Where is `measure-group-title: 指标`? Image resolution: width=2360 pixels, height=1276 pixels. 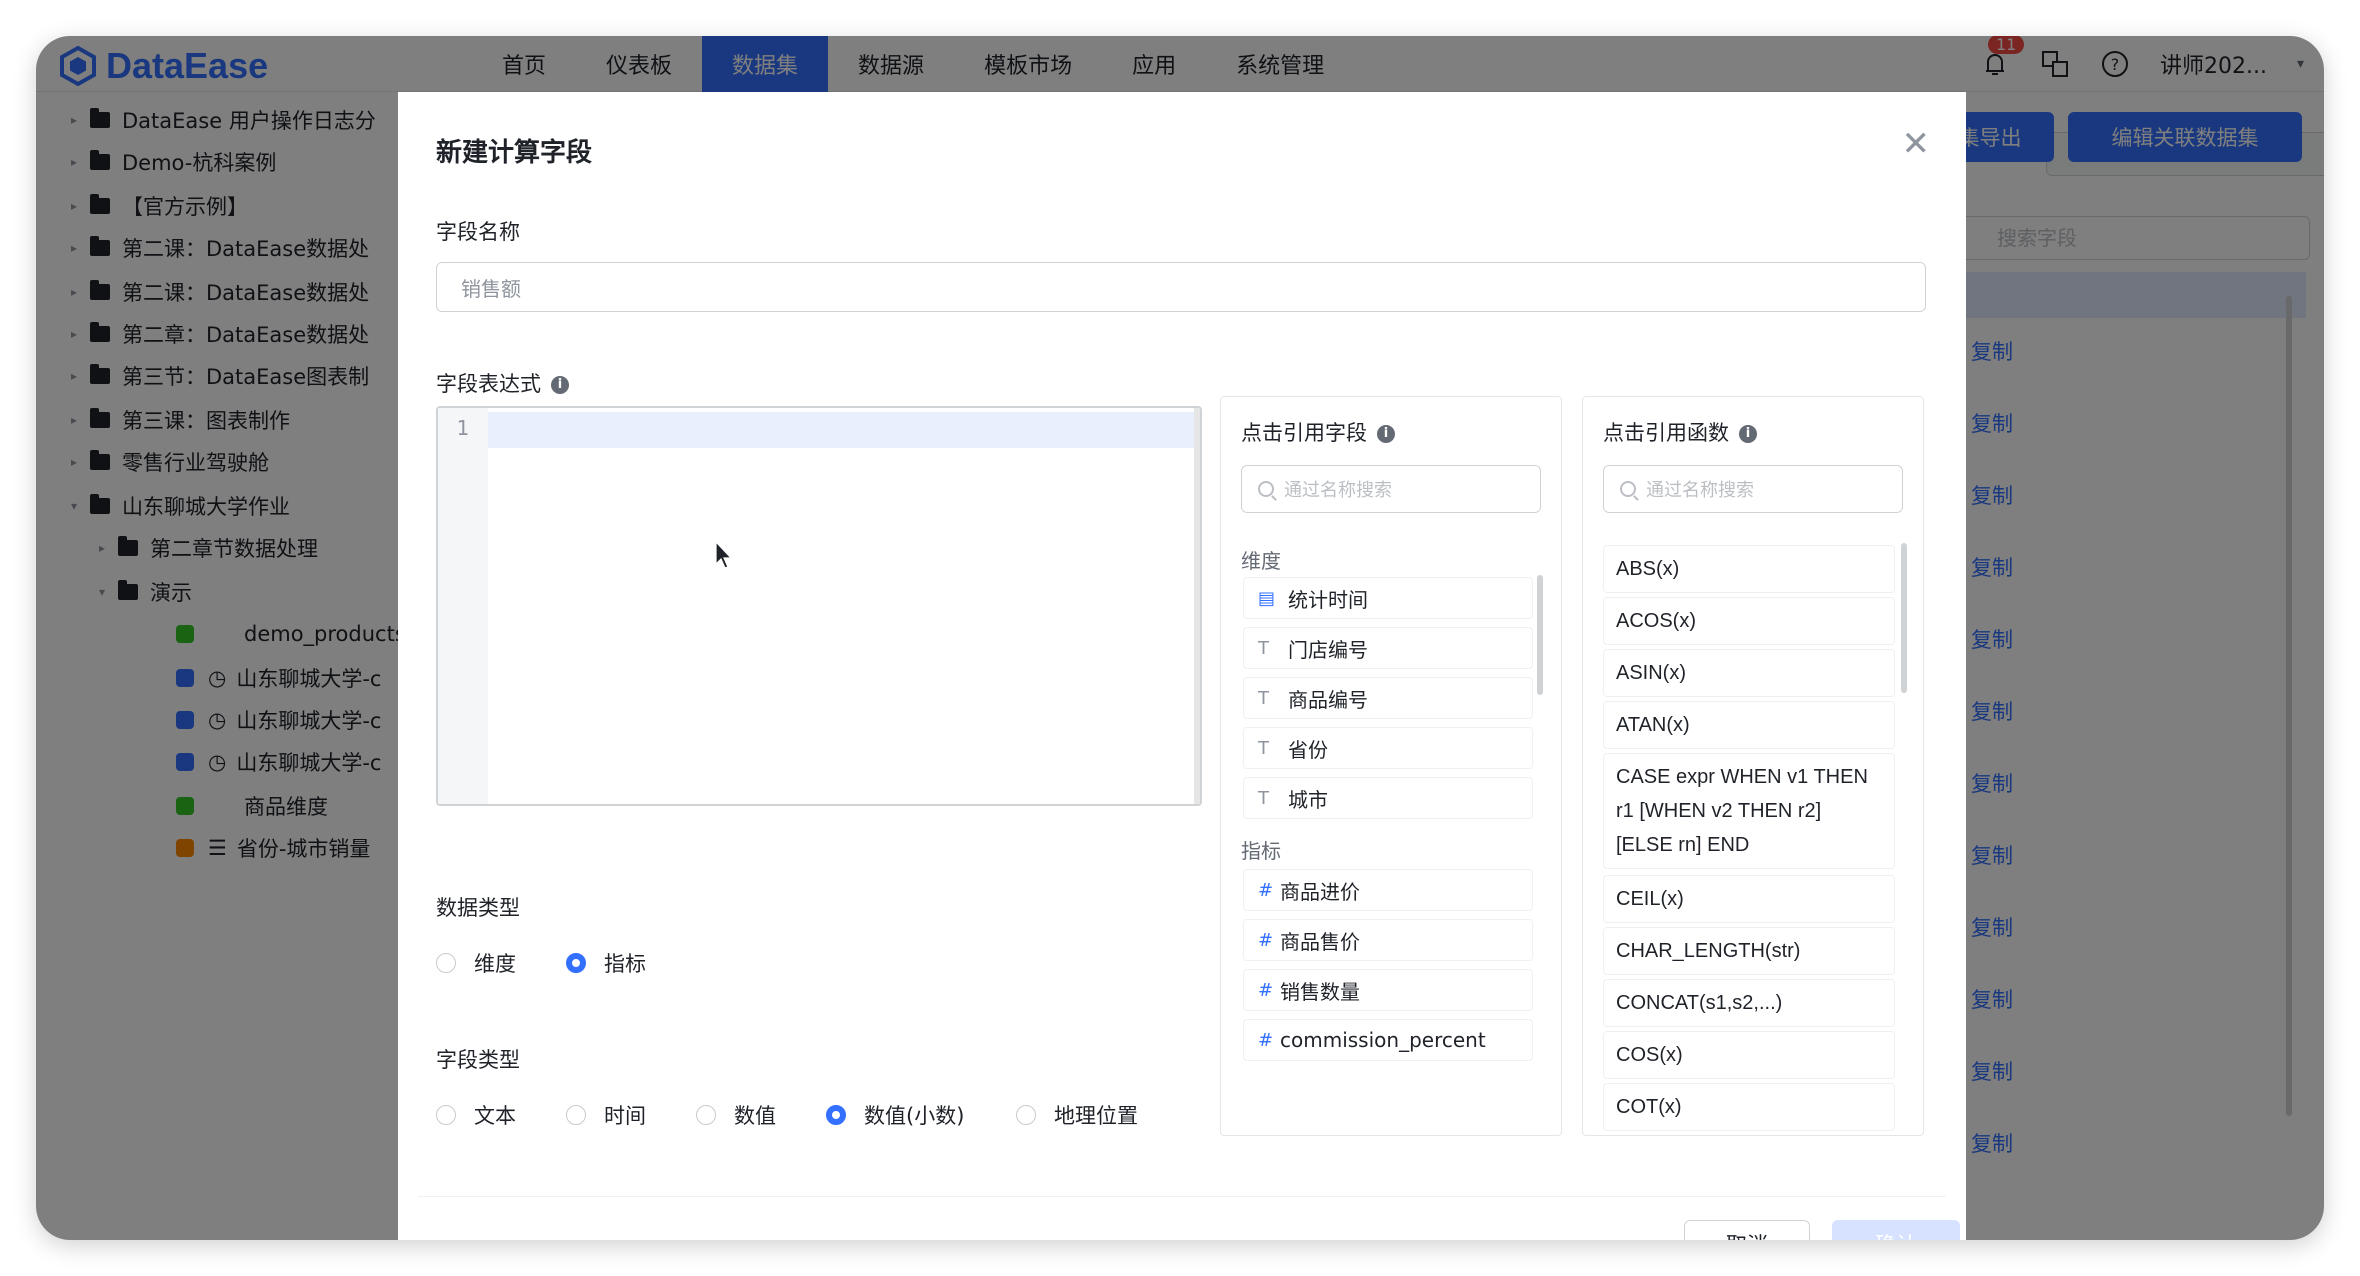
measure-group-title: 指标 is located at coordinates (1261, 851).